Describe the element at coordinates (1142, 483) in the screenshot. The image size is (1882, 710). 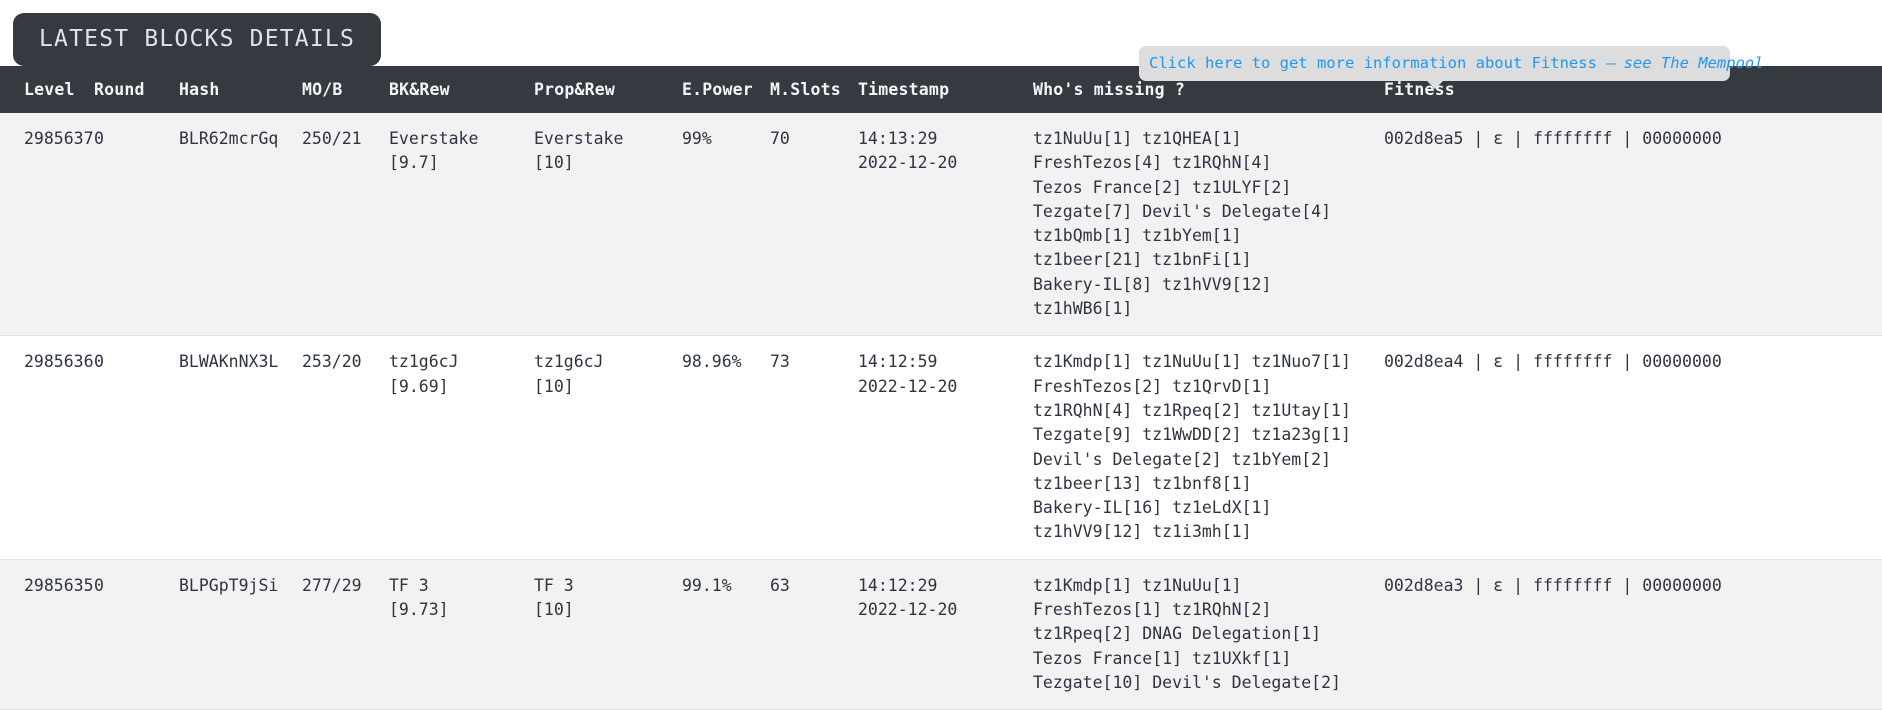
I see `missing-line: tz1beer[13] tz1bnf8[1]` at that location.